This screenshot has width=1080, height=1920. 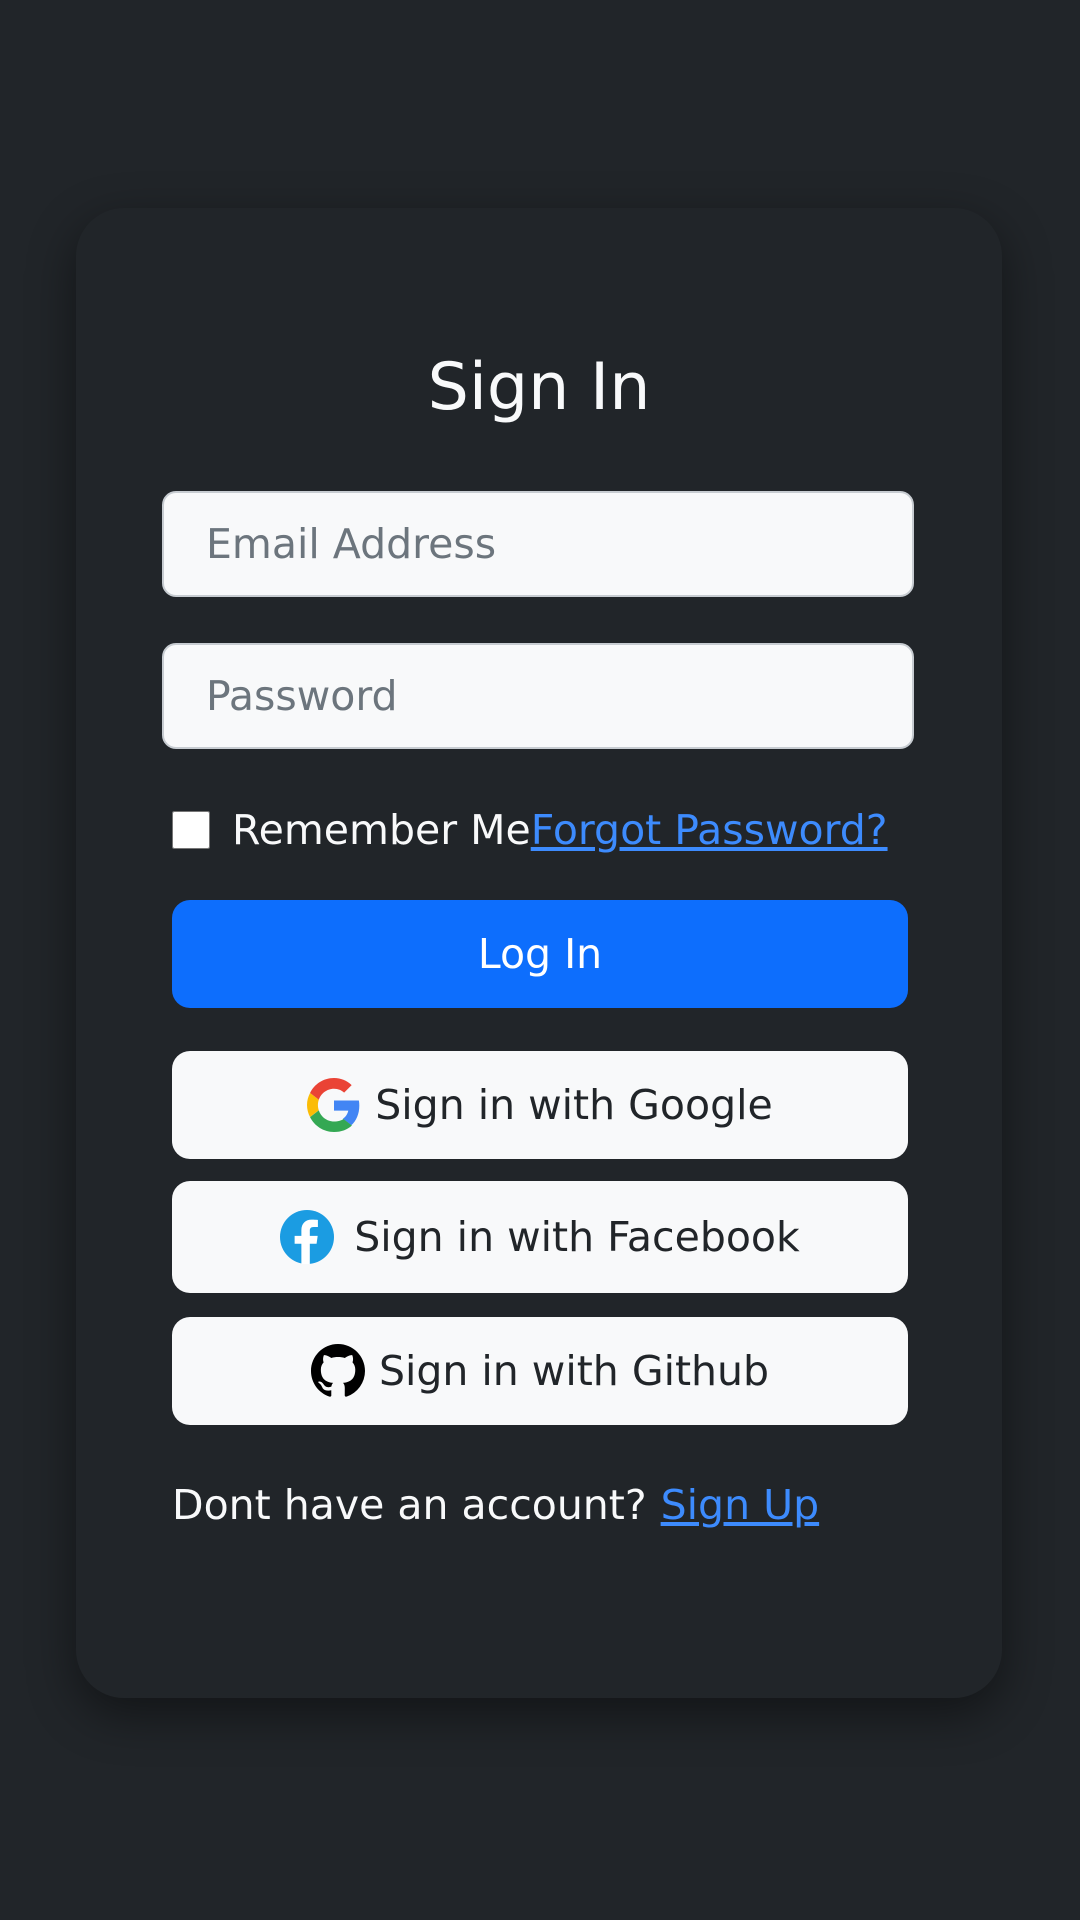 I want to click on password-input, so click(x=538, y=696).